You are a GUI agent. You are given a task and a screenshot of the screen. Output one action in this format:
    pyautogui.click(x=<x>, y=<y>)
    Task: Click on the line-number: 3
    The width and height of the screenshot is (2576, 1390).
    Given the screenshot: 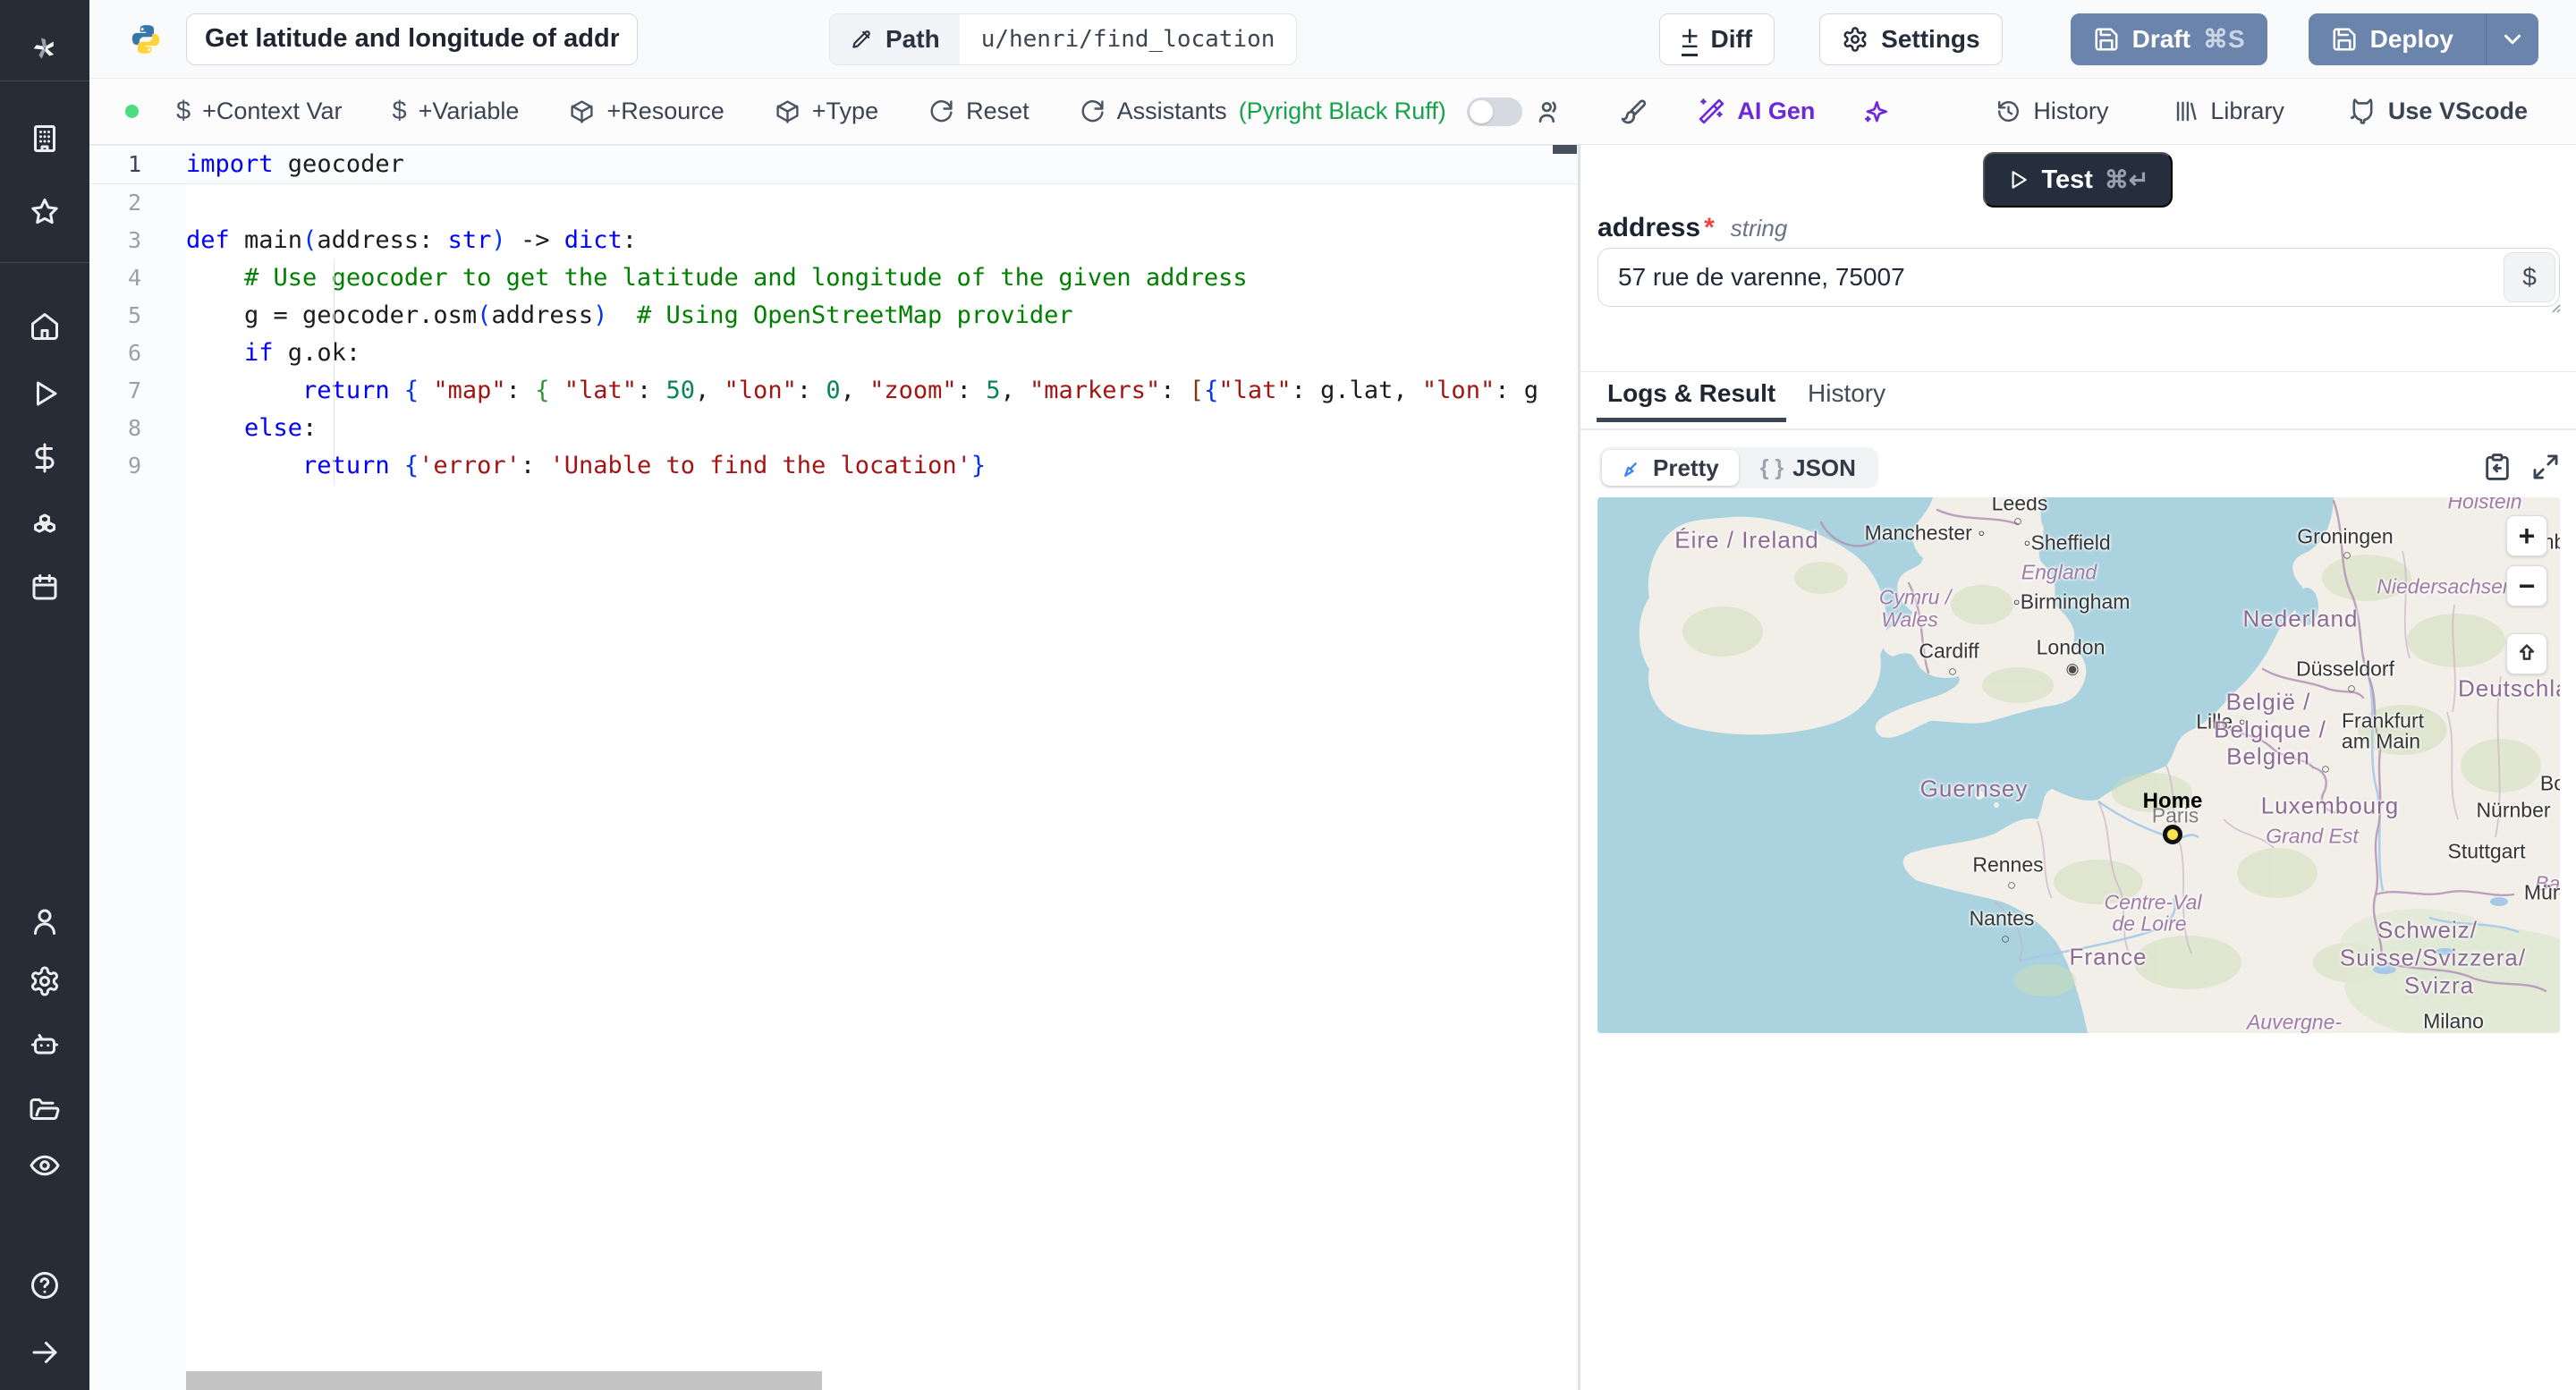 What is the action you would take?
    pyautogui.click(x=134, y=240)
    